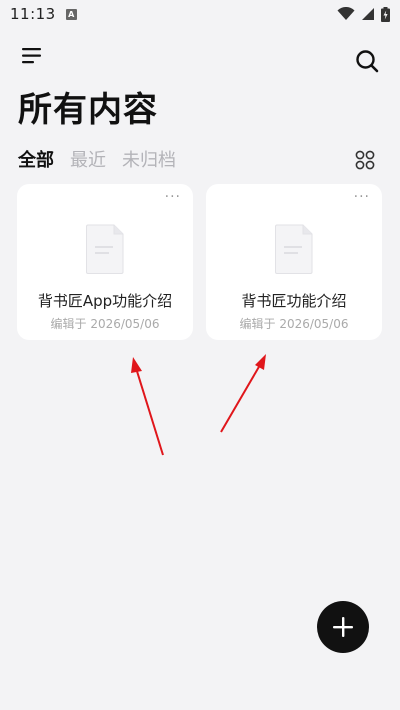 This screenshot has width=400, height=710. I want to click on document-card: ··· 背书匠App功能介绍 编辑于 2026/05/06, so click(105, 262).